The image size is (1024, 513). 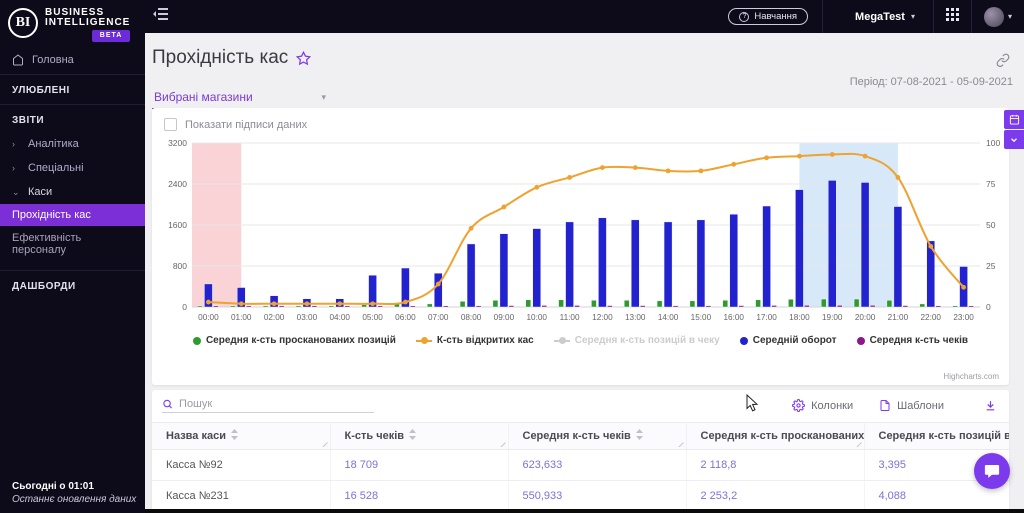 What do you see at coordinates (72, 21) in the screenshot?
I see `logo: BI BUSINESS INTELLIGENCE BETA` at bounding box center [72, 21].